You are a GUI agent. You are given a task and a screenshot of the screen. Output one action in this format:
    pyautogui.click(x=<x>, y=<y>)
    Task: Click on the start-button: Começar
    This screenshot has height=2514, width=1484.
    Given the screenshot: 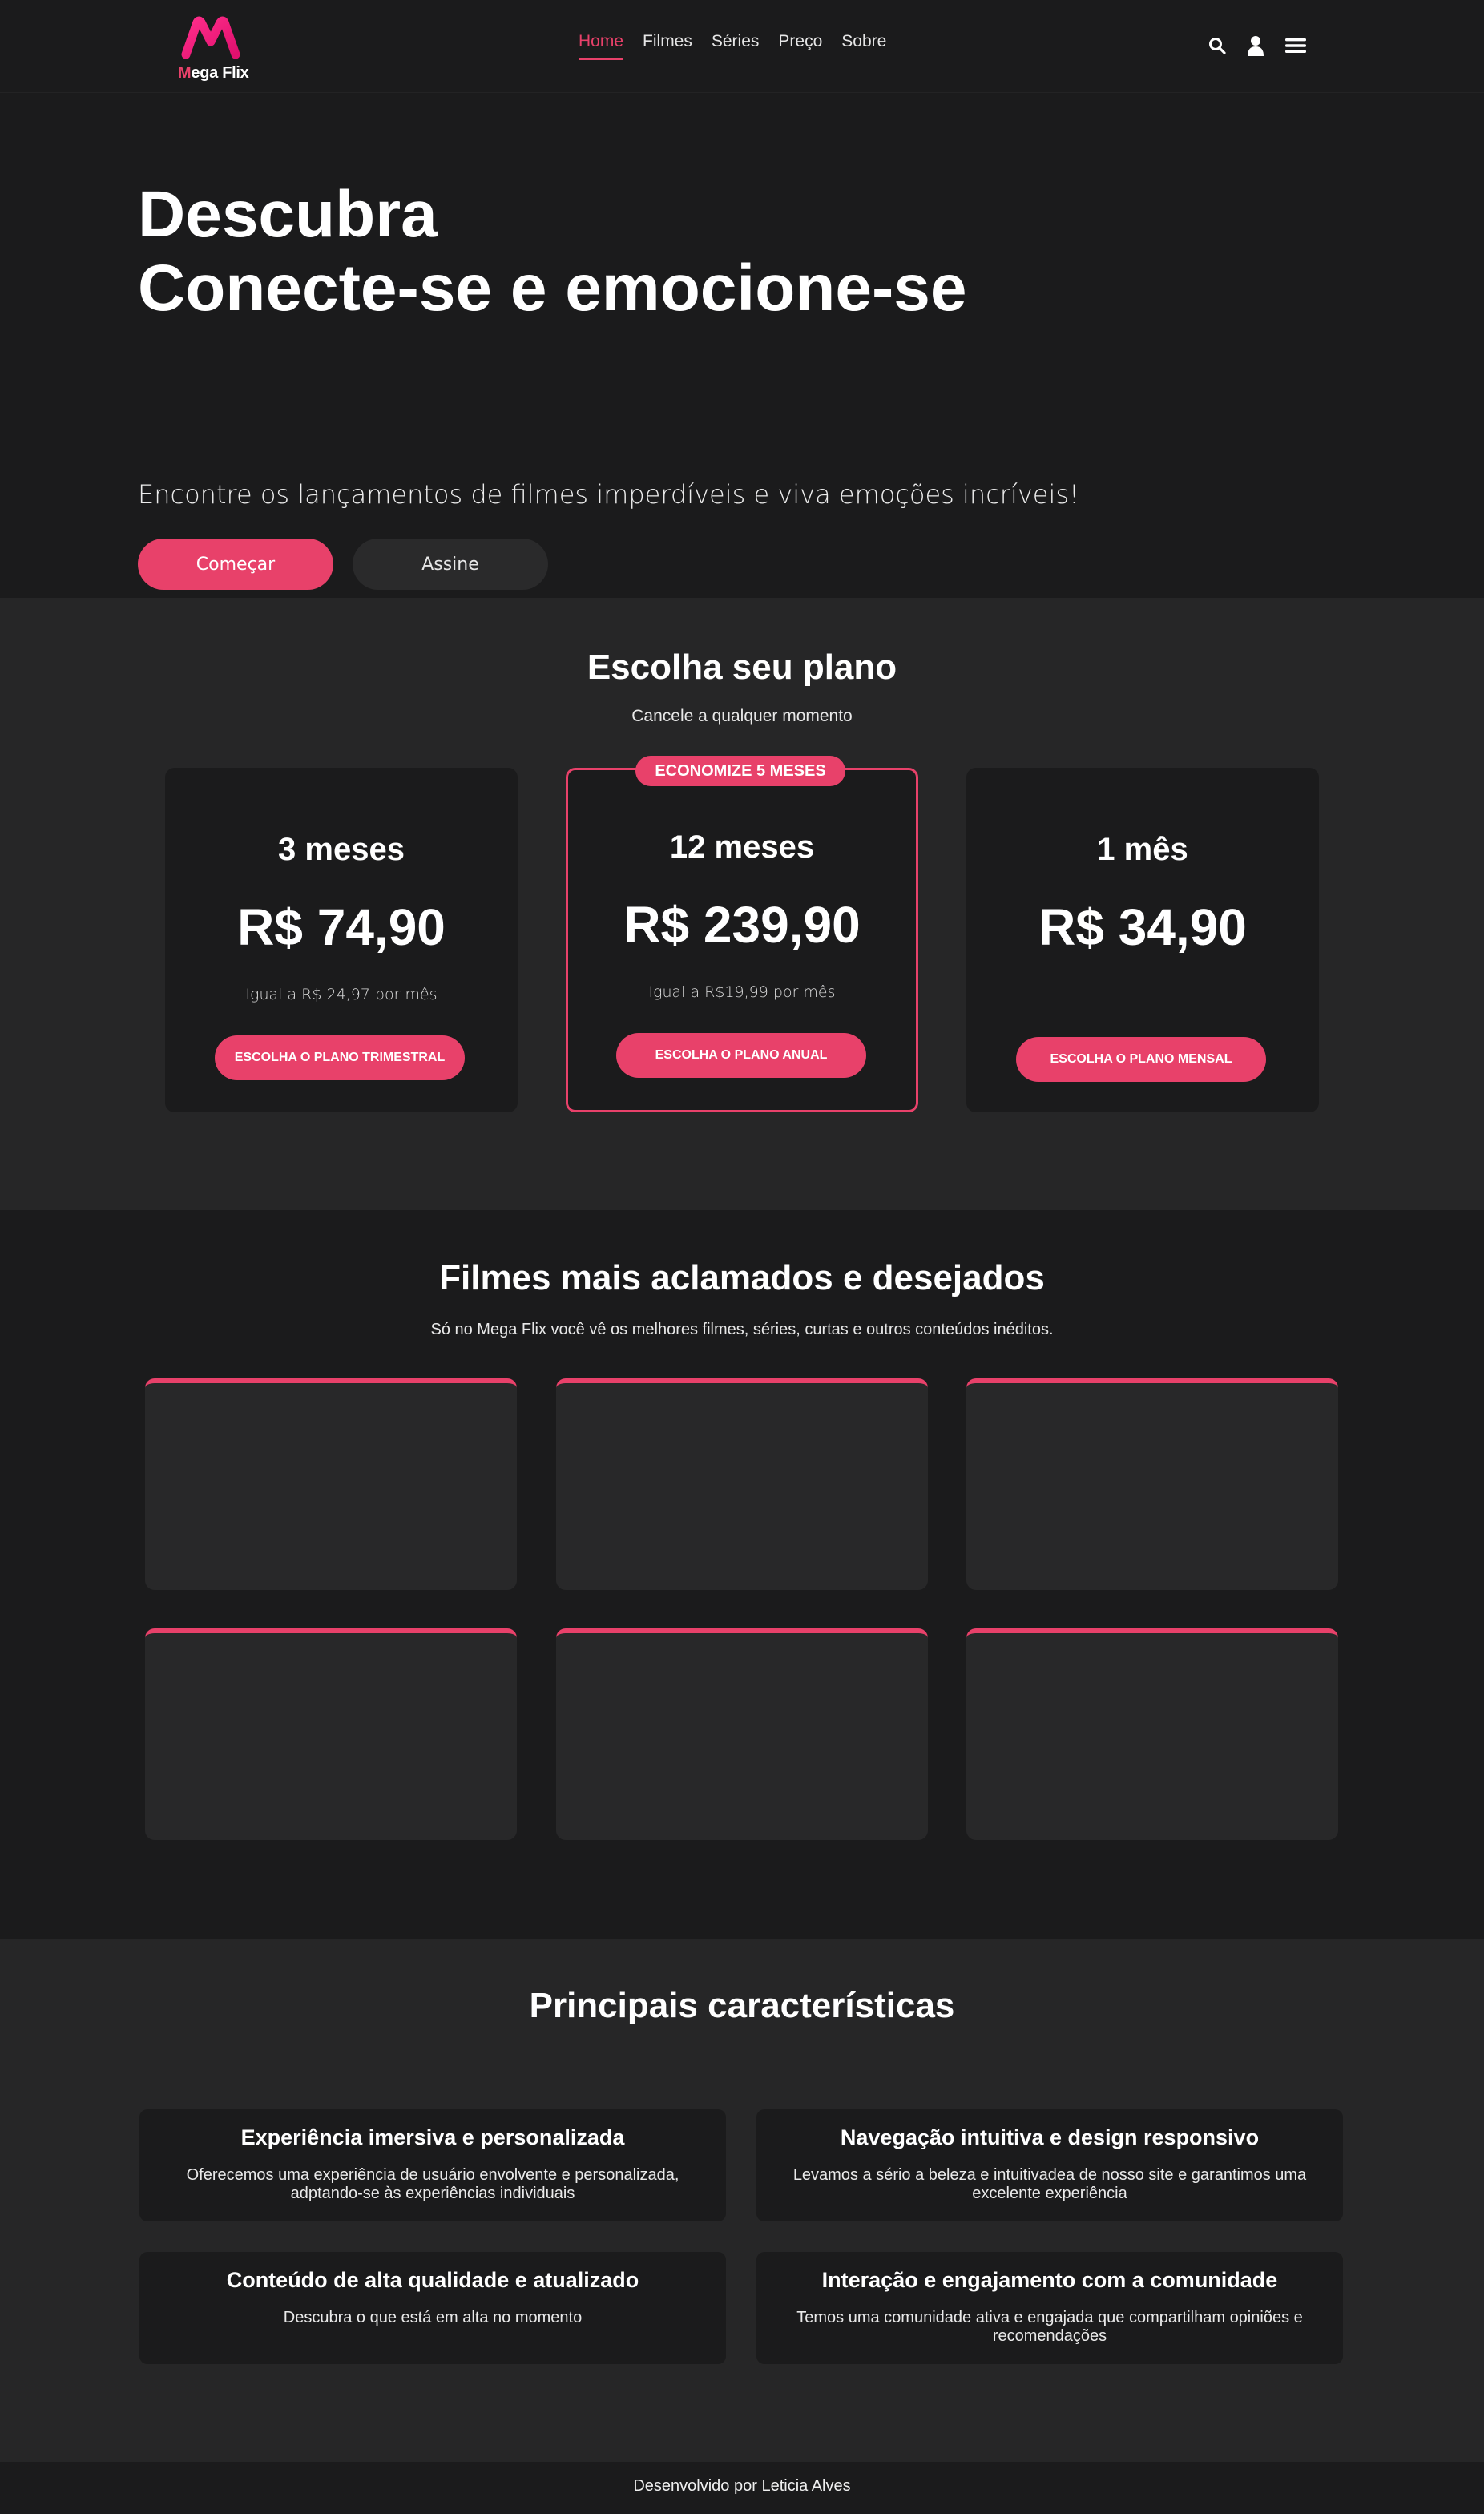 What is the action you would take?
    pyautogui.click(x=236, y=564)
    